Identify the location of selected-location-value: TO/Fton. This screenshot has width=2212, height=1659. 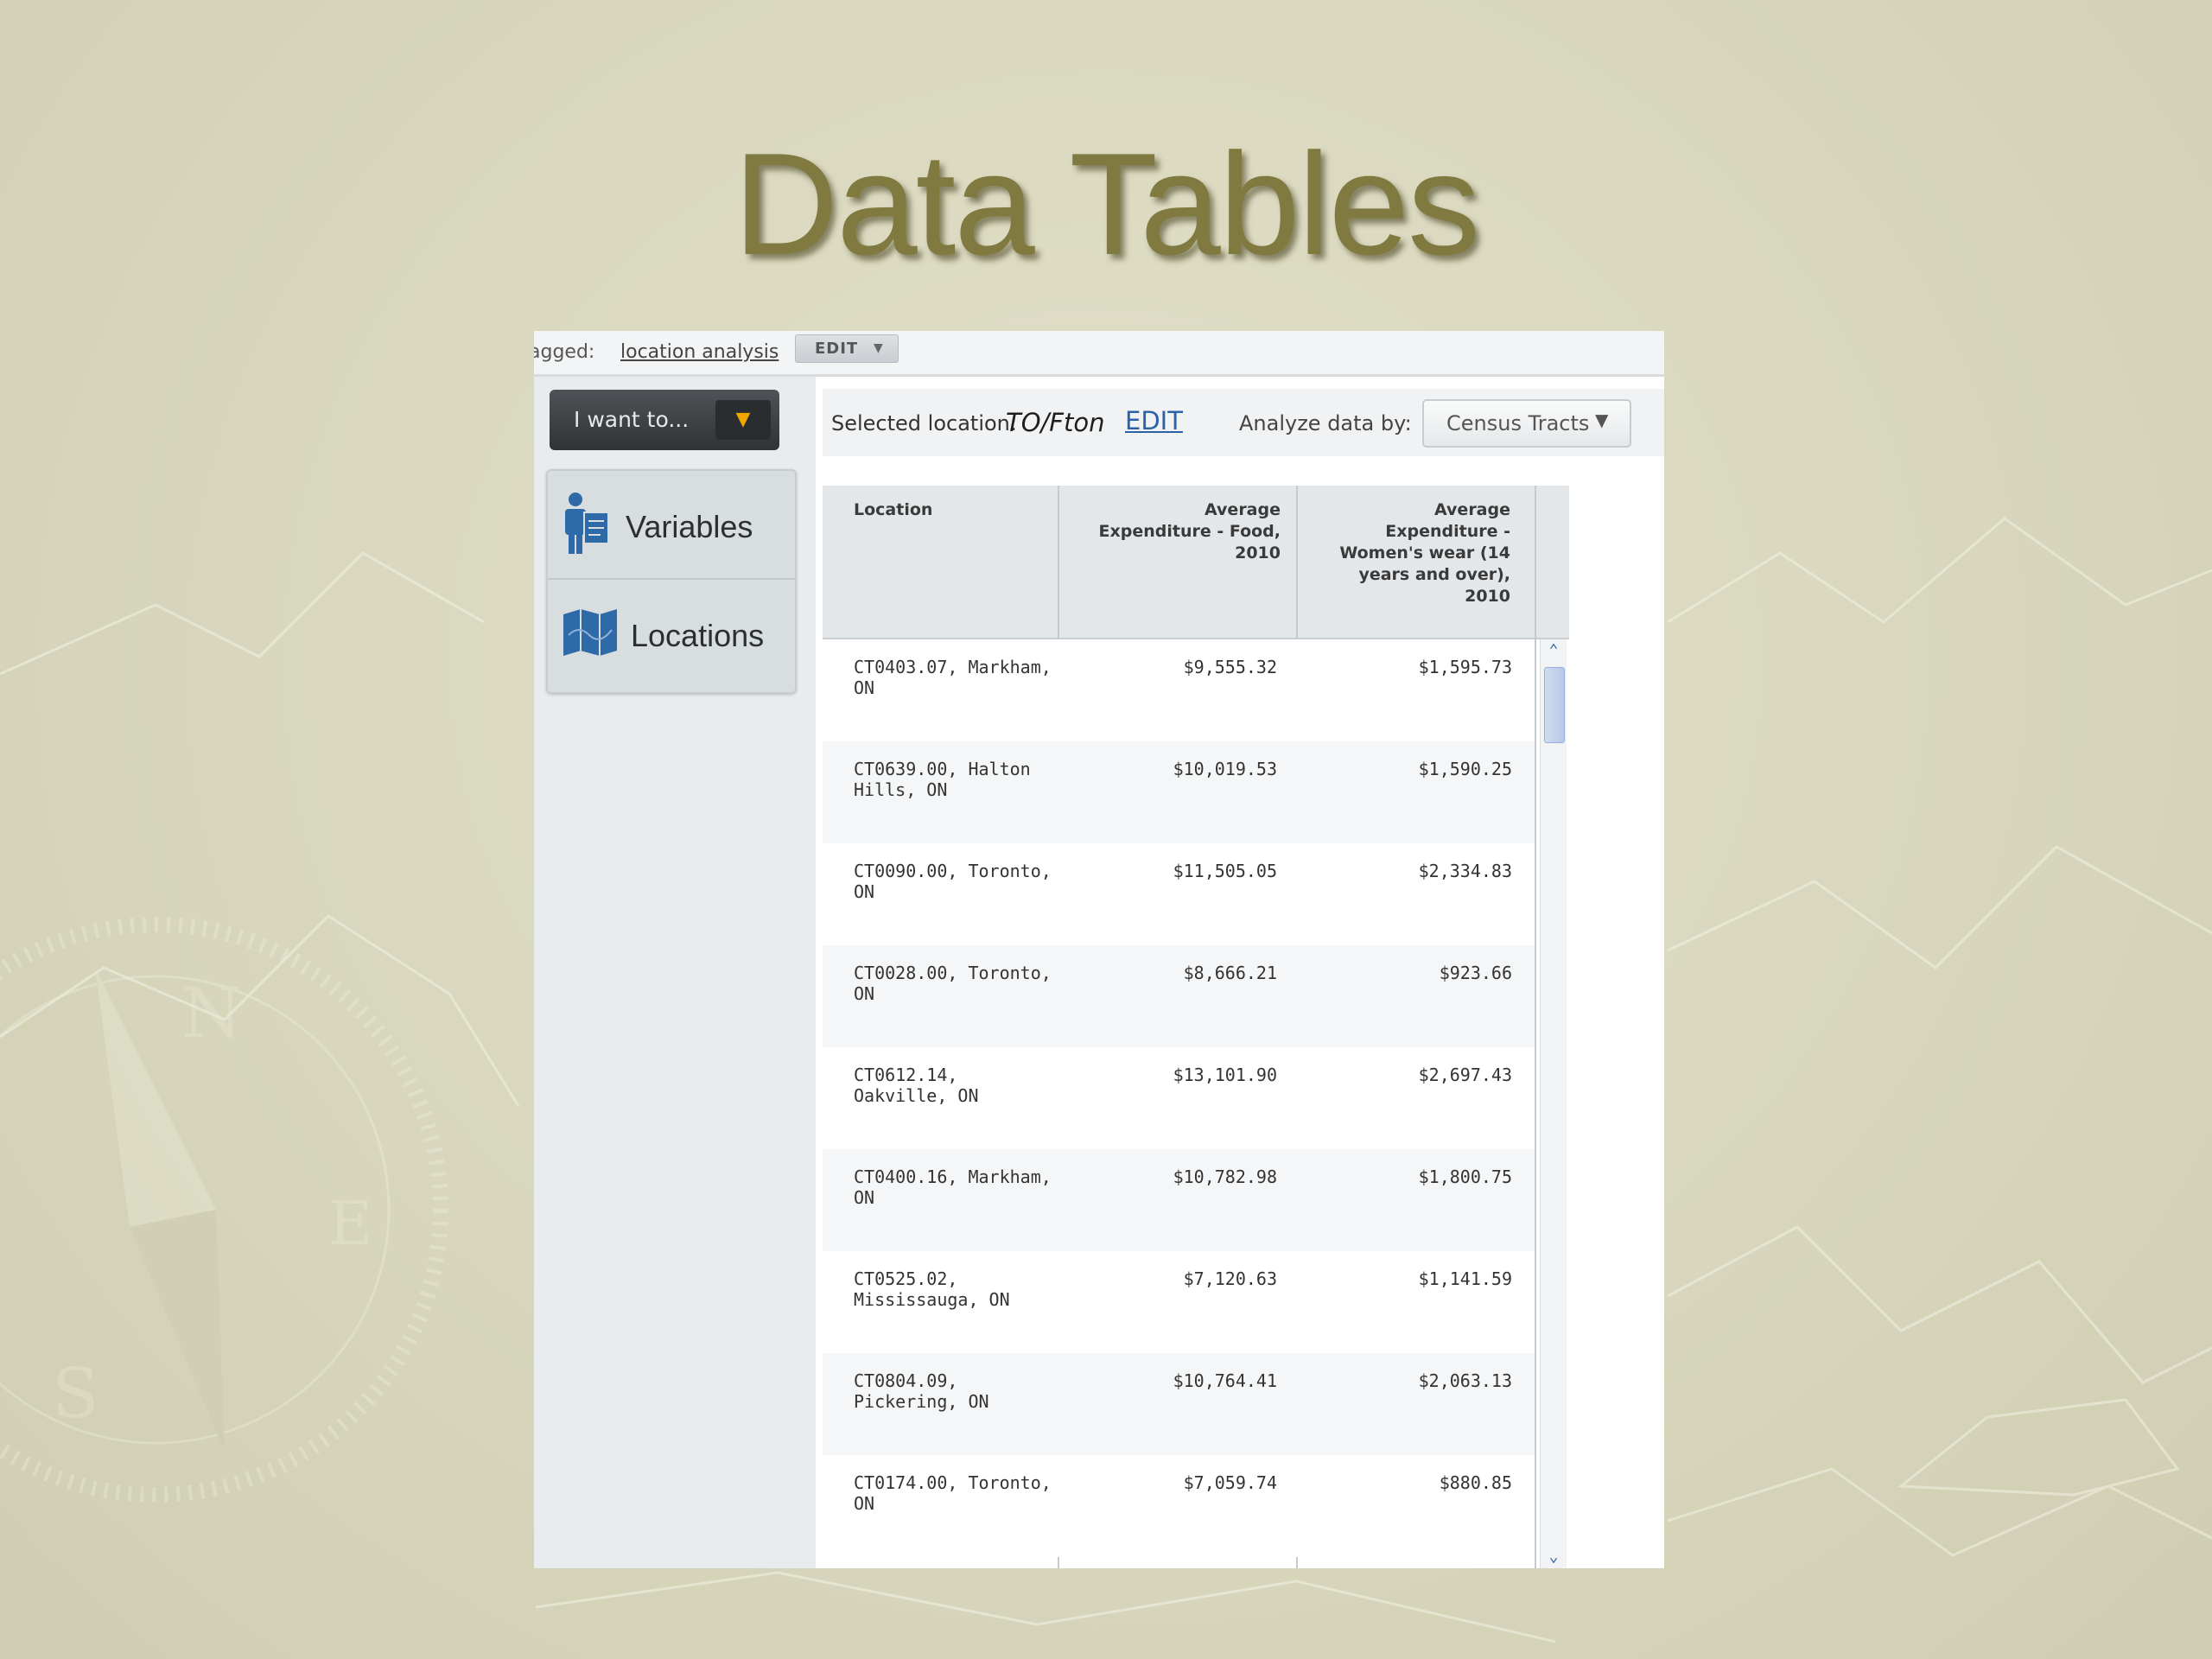
(1055, 422).